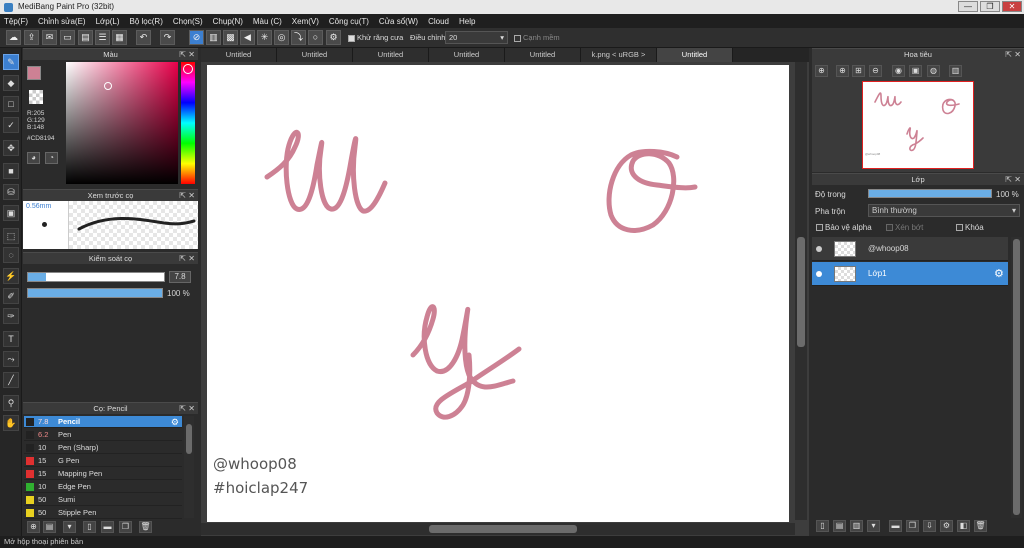 Image resolution: width=1024 pixels, height=548 pixels. Describe the element at coordinates (102, 37) in the screenshot. I see `list-icon: ☰` at that location.